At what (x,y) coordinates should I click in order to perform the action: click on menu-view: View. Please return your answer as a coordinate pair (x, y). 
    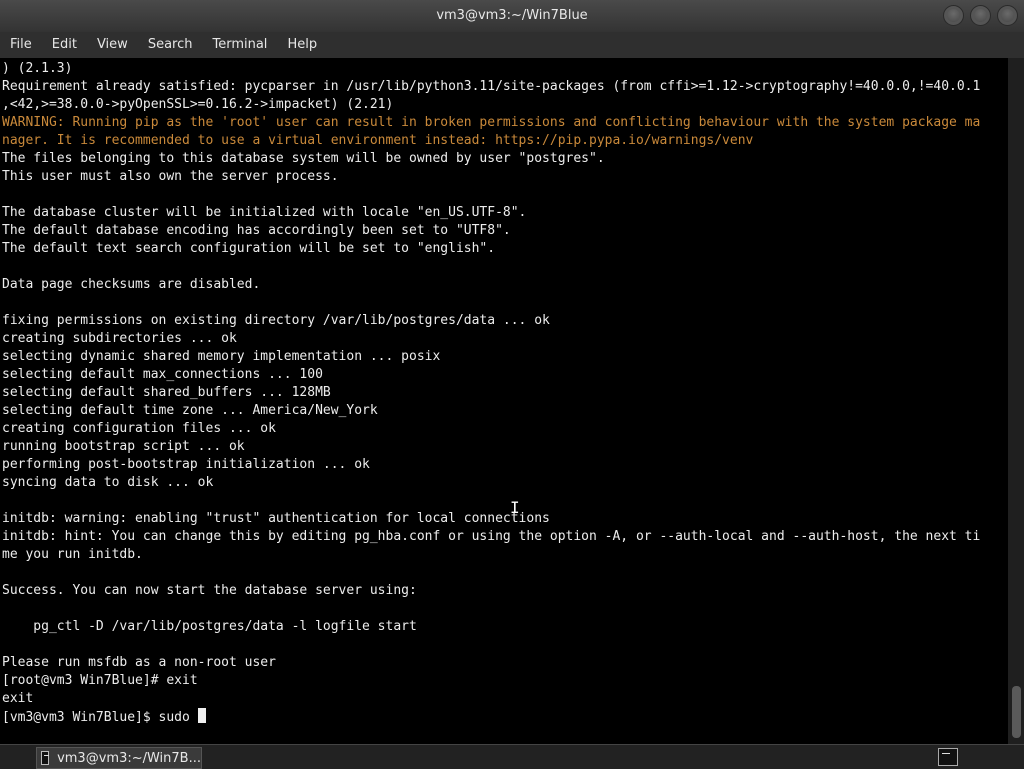
    Looking at the image, I should click on (112, 45).